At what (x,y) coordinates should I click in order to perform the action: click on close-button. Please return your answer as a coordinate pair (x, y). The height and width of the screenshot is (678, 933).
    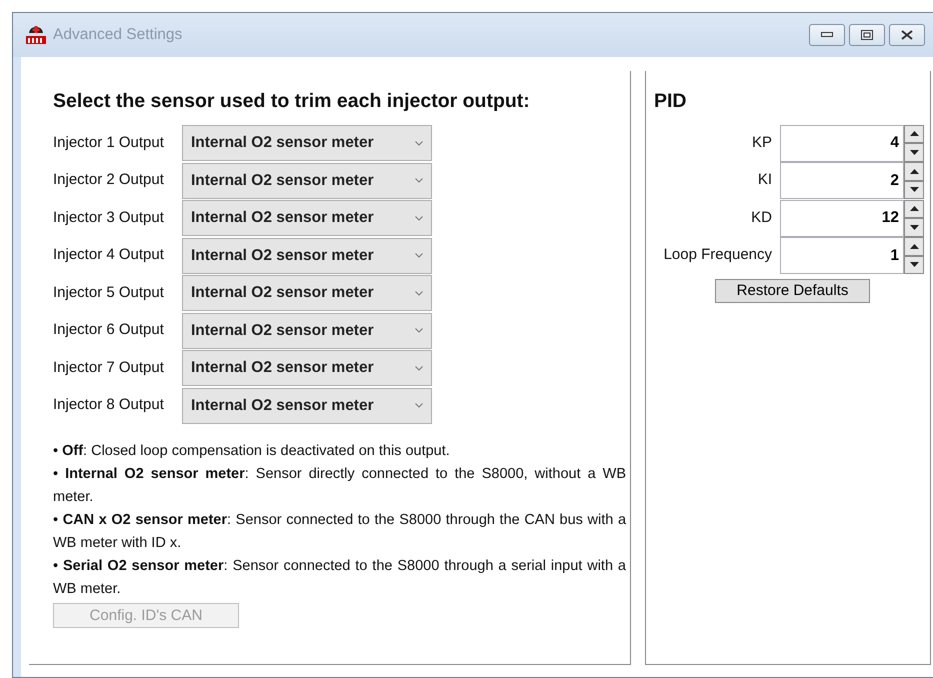
    Looking at the image, I should click on (907, 35).